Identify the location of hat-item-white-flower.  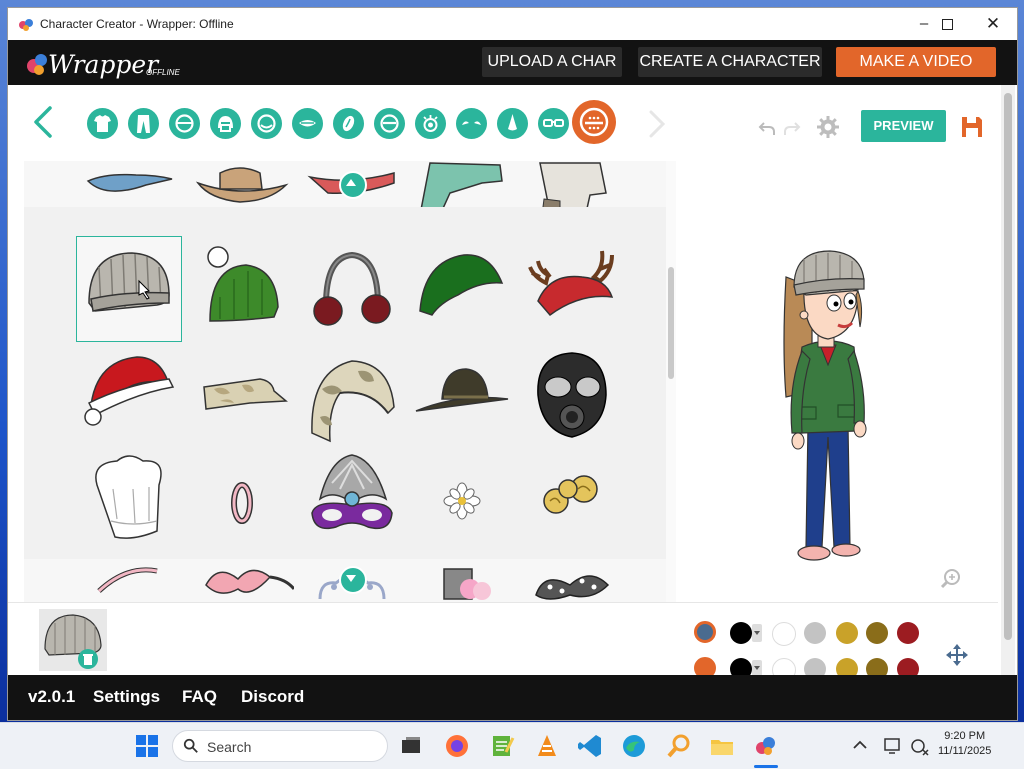
(462, 501).